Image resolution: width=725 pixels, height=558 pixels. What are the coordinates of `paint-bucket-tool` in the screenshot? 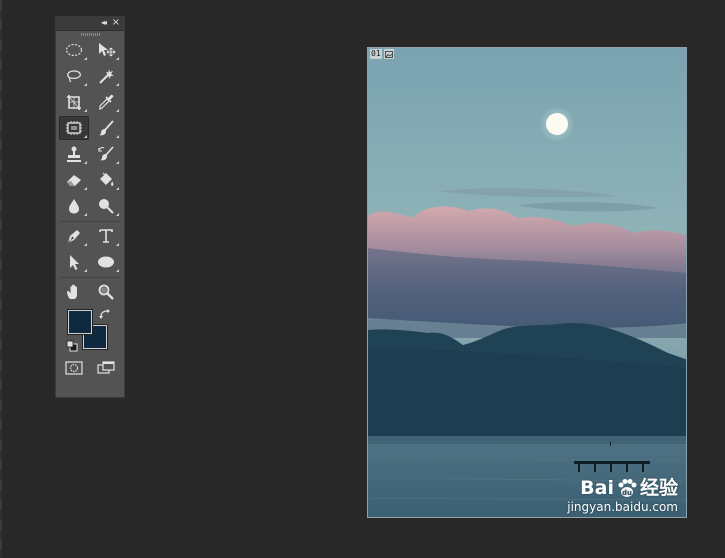 It's located at (107, 180).